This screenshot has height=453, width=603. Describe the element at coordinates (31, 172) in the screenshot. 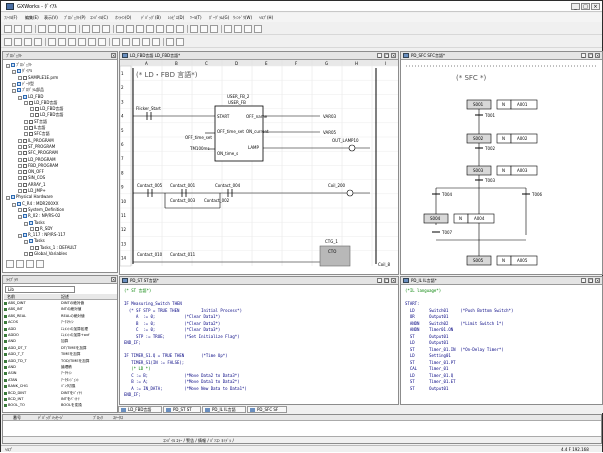

I see `tree-item: ON_OFF` at that location.